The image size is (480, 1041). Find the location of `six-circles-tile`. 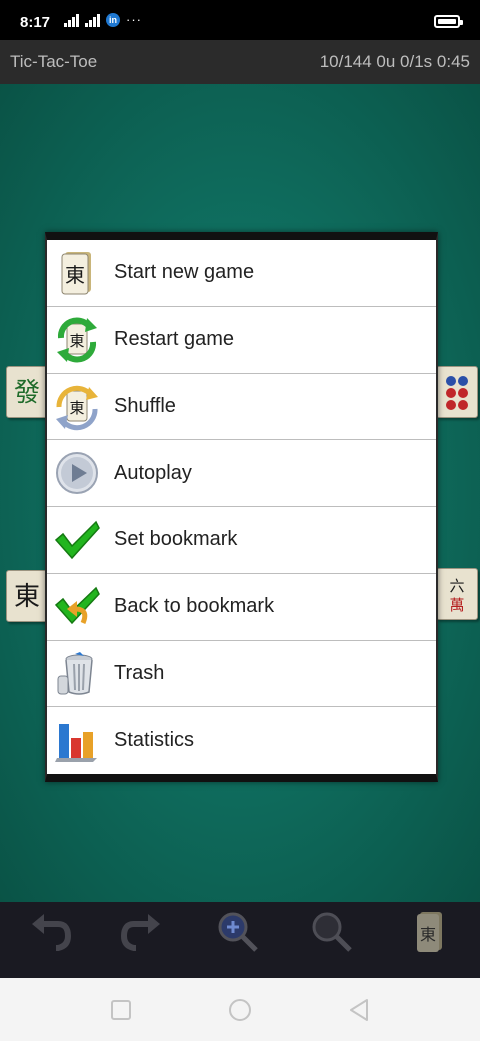

six-circles-tile is located at coordinates (457, 392).